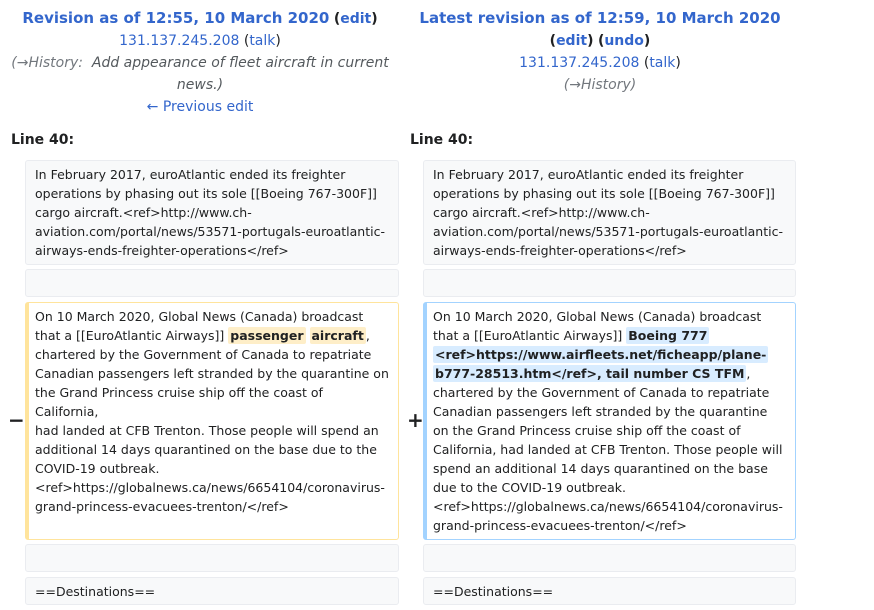  What do you see at coordinates (175, 18) in the screenshot?
I see `left-revision-title: Revision as of 12:55, 10 March 2020` at bounding box center [175, 18].